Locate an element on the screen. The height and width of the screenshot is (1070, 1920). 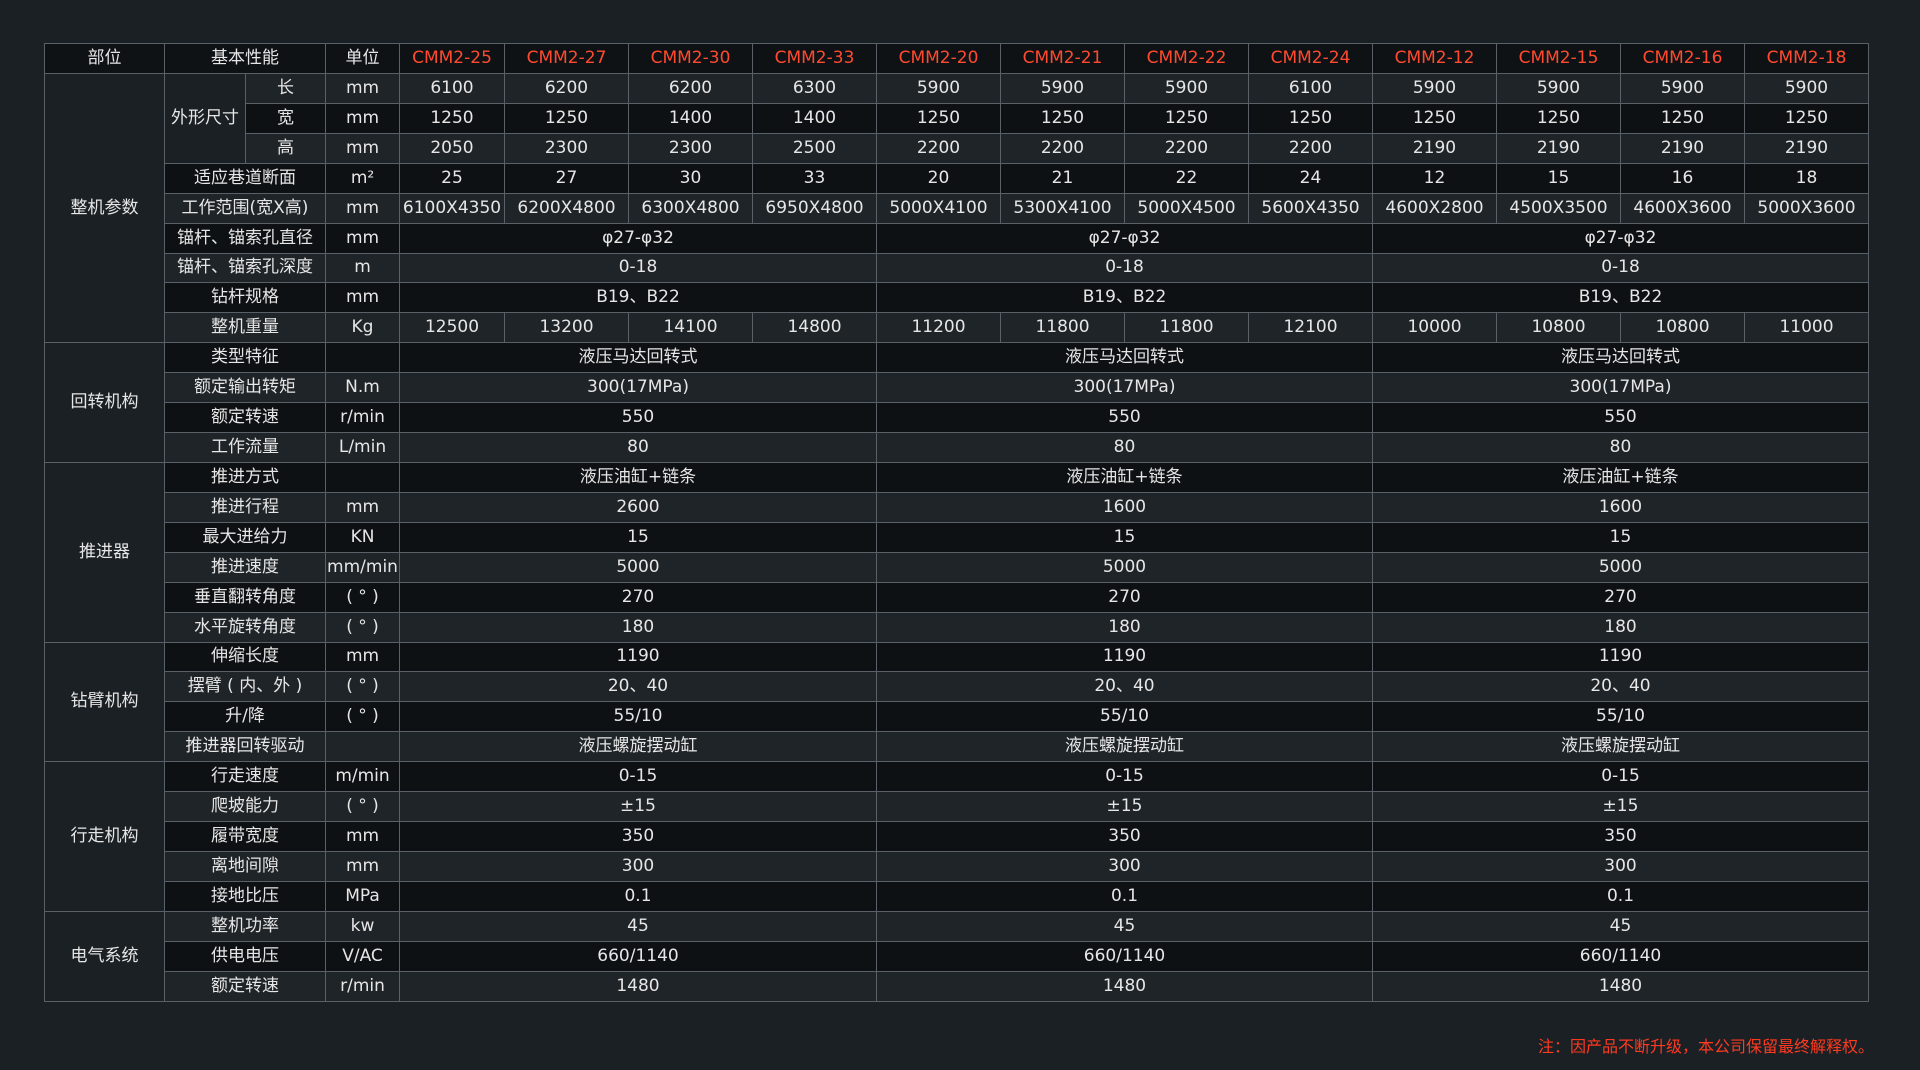
model-value: 6200 is located at coordinates (566, 88).